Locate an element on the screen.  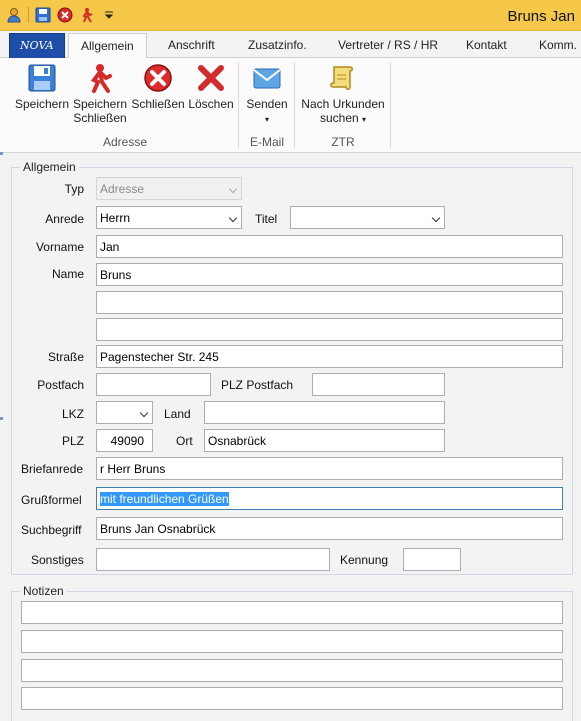
envelope-icon is located at coordinates (267, 78).